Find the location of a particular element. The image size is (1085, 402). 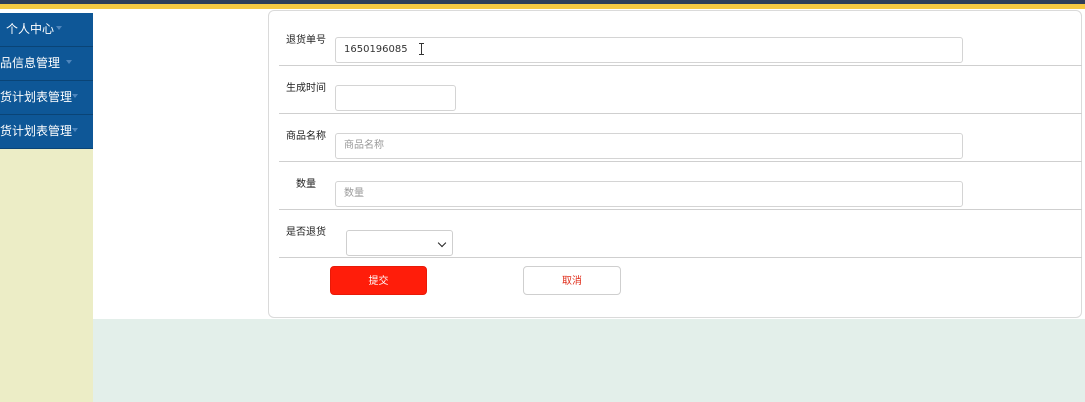

field-label: 商品名称 is located at coordinates (306, 136).